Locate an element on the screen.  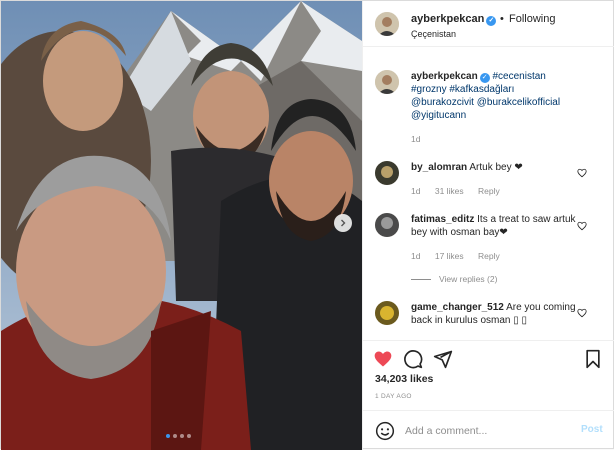
following-button: Following is located at coordinates (532, 19).